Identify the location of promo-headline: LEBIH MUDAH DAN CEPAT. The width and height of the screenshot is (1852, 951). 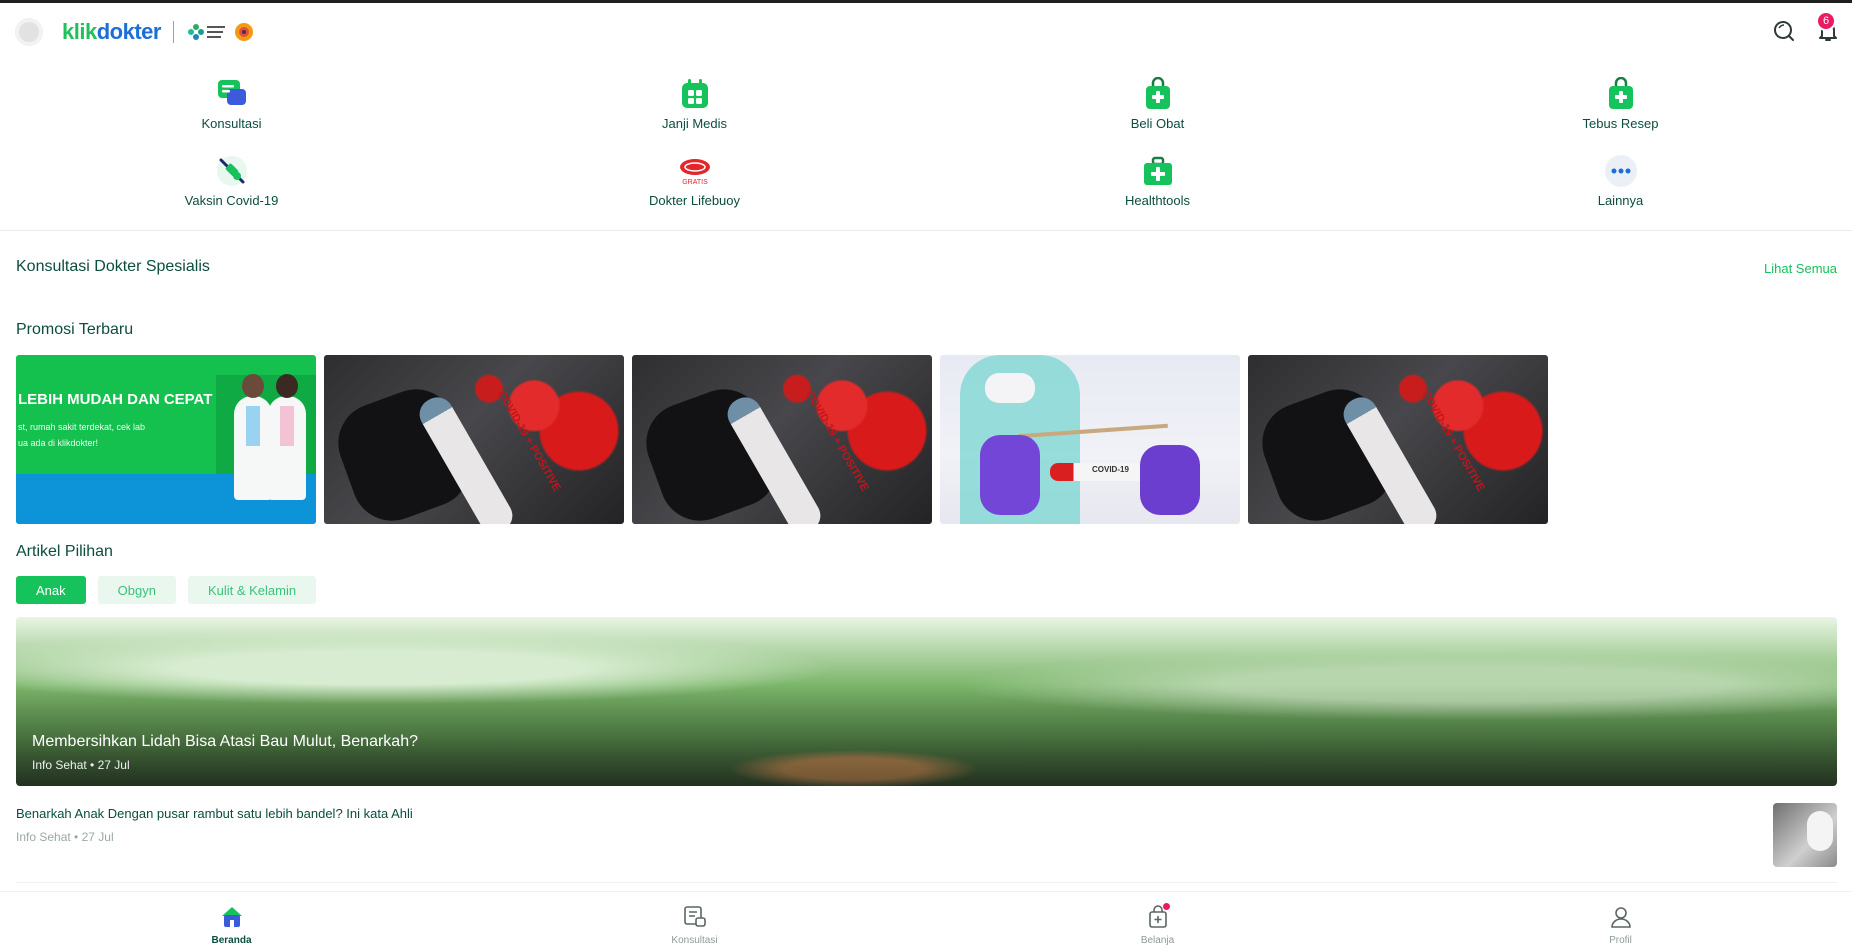
(115, 399).